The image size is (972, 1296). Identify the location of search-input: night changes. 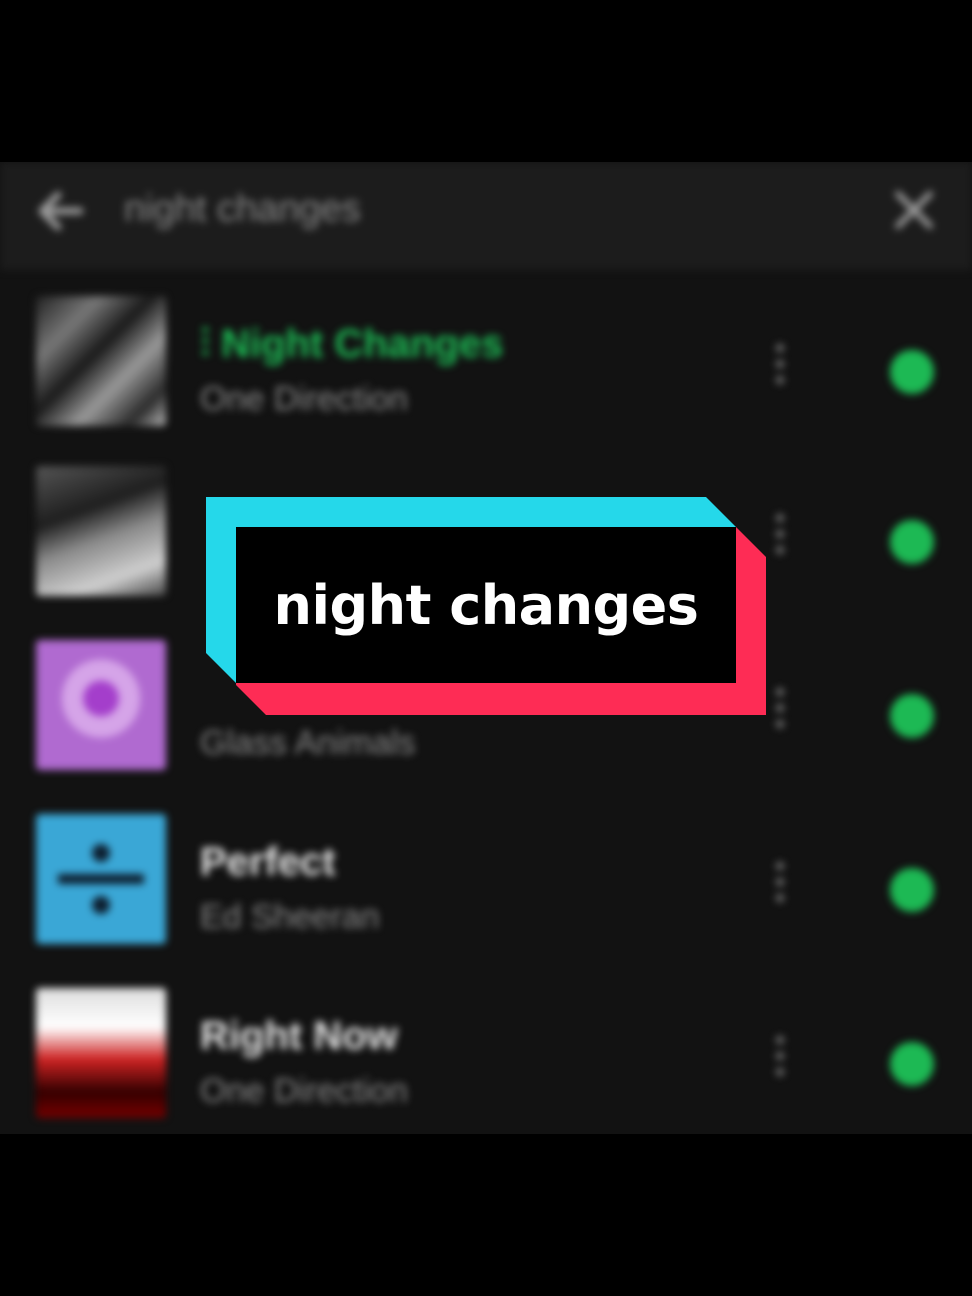
(242, 209).